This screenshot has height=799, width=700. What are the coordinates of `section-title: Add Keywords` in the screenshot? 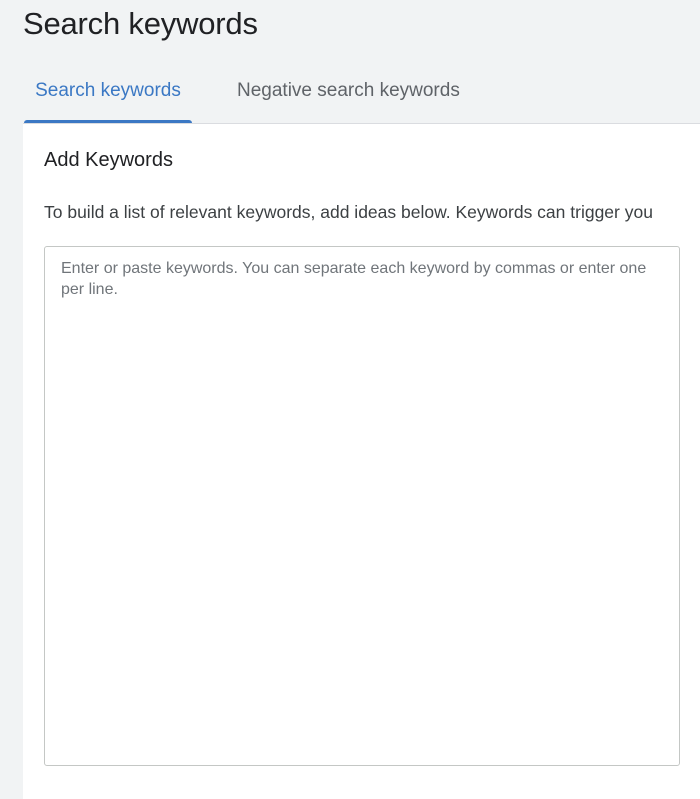 It's located at (108, 160).